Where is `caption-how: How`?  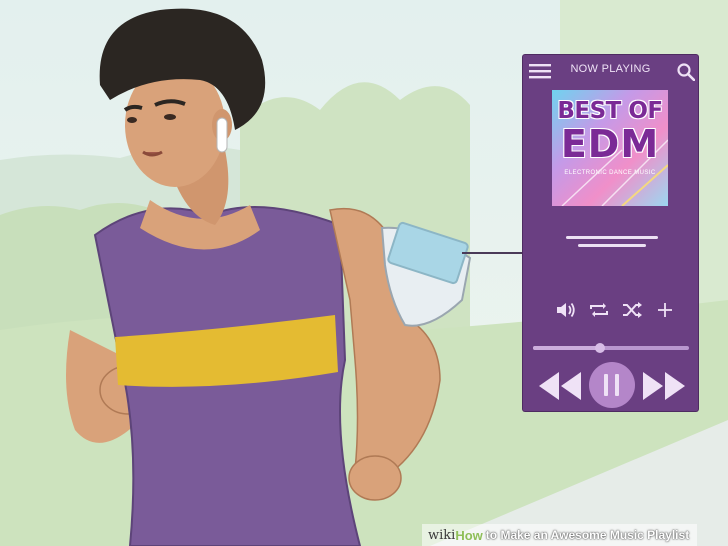 caption-how: How is located at coordinates (469, 535).